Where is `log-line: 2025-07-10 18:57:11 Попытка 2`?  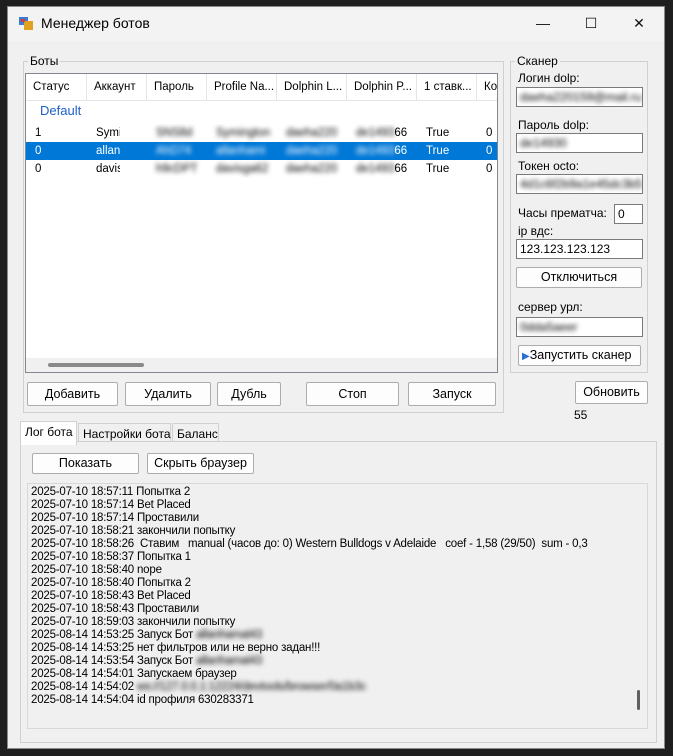 log-line: 2025-07-10 18:57:11 Попытка 2 is located at coordinates (110, 492).